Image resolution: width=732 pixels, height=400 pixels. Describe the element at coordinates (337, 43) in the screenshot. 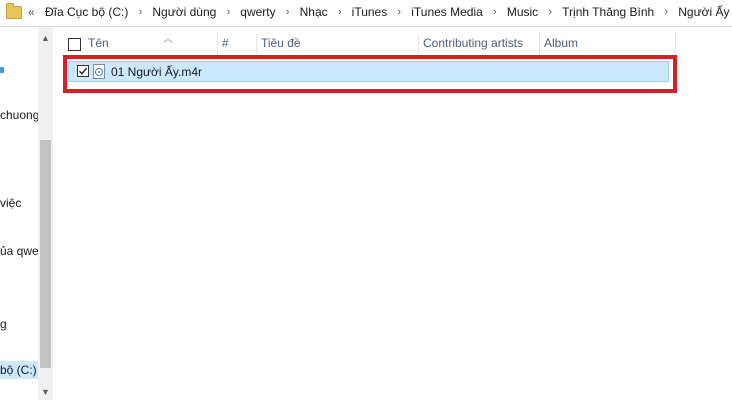

I see `column-header-title: Tiêu đề` at that location.